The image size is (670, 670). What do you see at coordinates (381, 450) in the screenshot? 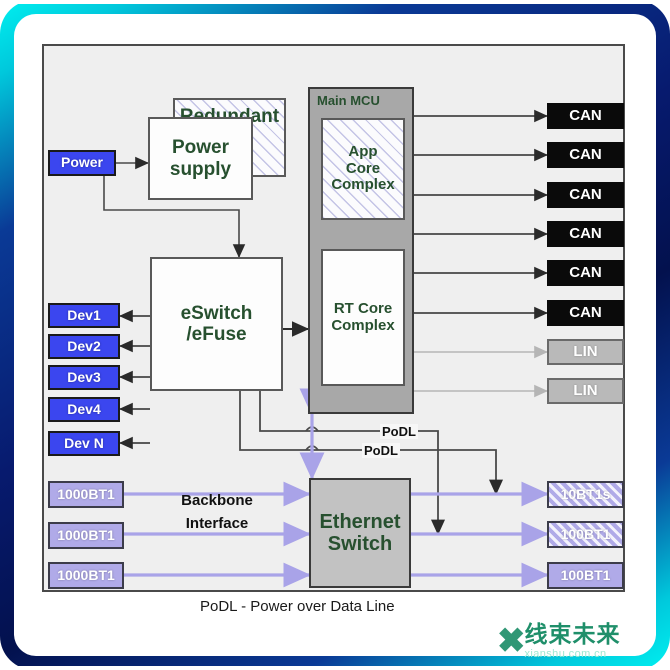
I see `podl-label-bottom: PoDL` at bounding box center [381, 450].